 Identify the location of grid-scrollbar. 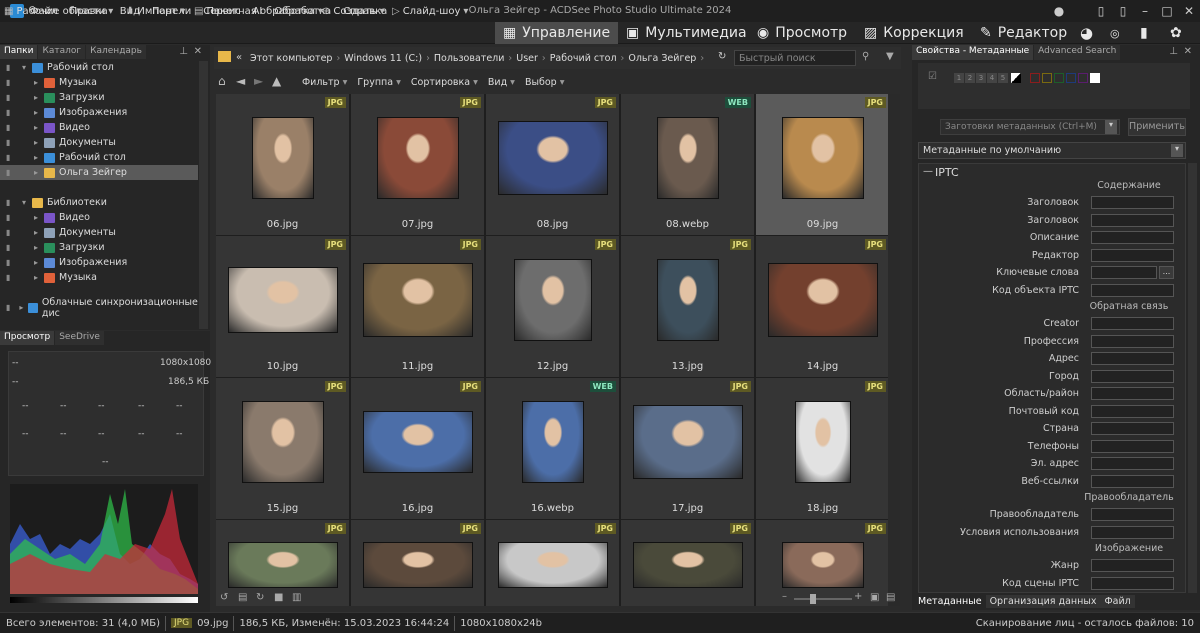
(894, 350).